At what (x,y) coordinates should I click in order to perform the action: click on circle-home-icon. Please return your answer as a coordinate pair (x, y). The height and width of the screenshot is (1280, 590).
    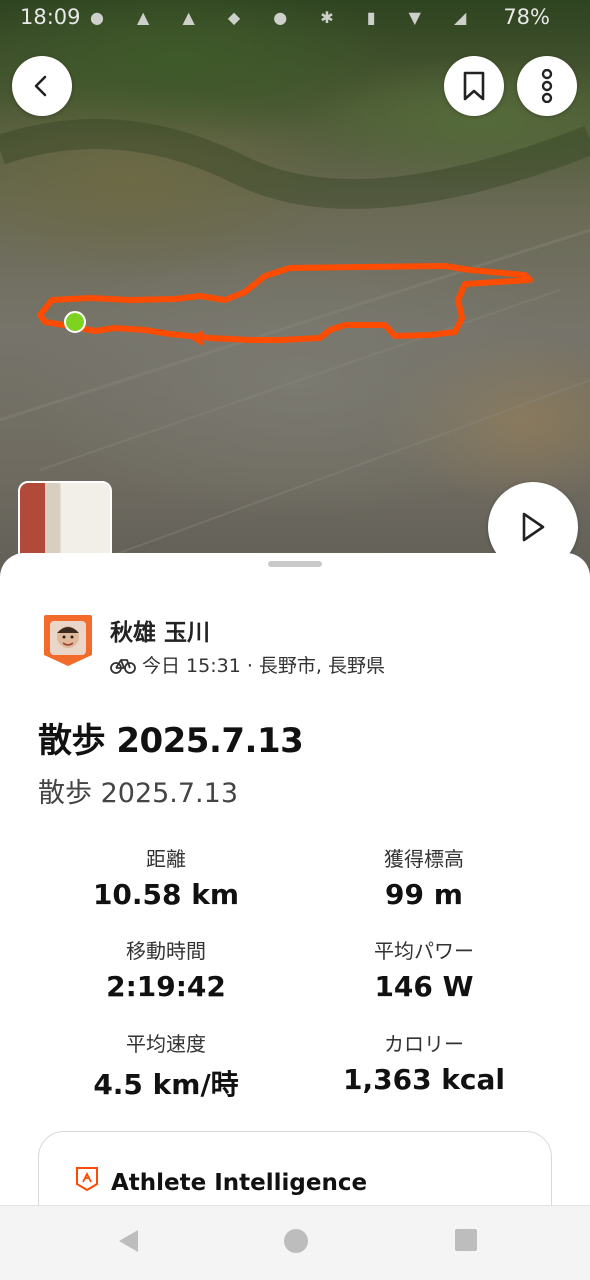
    Looking at the image, I should click on (296, 1241).